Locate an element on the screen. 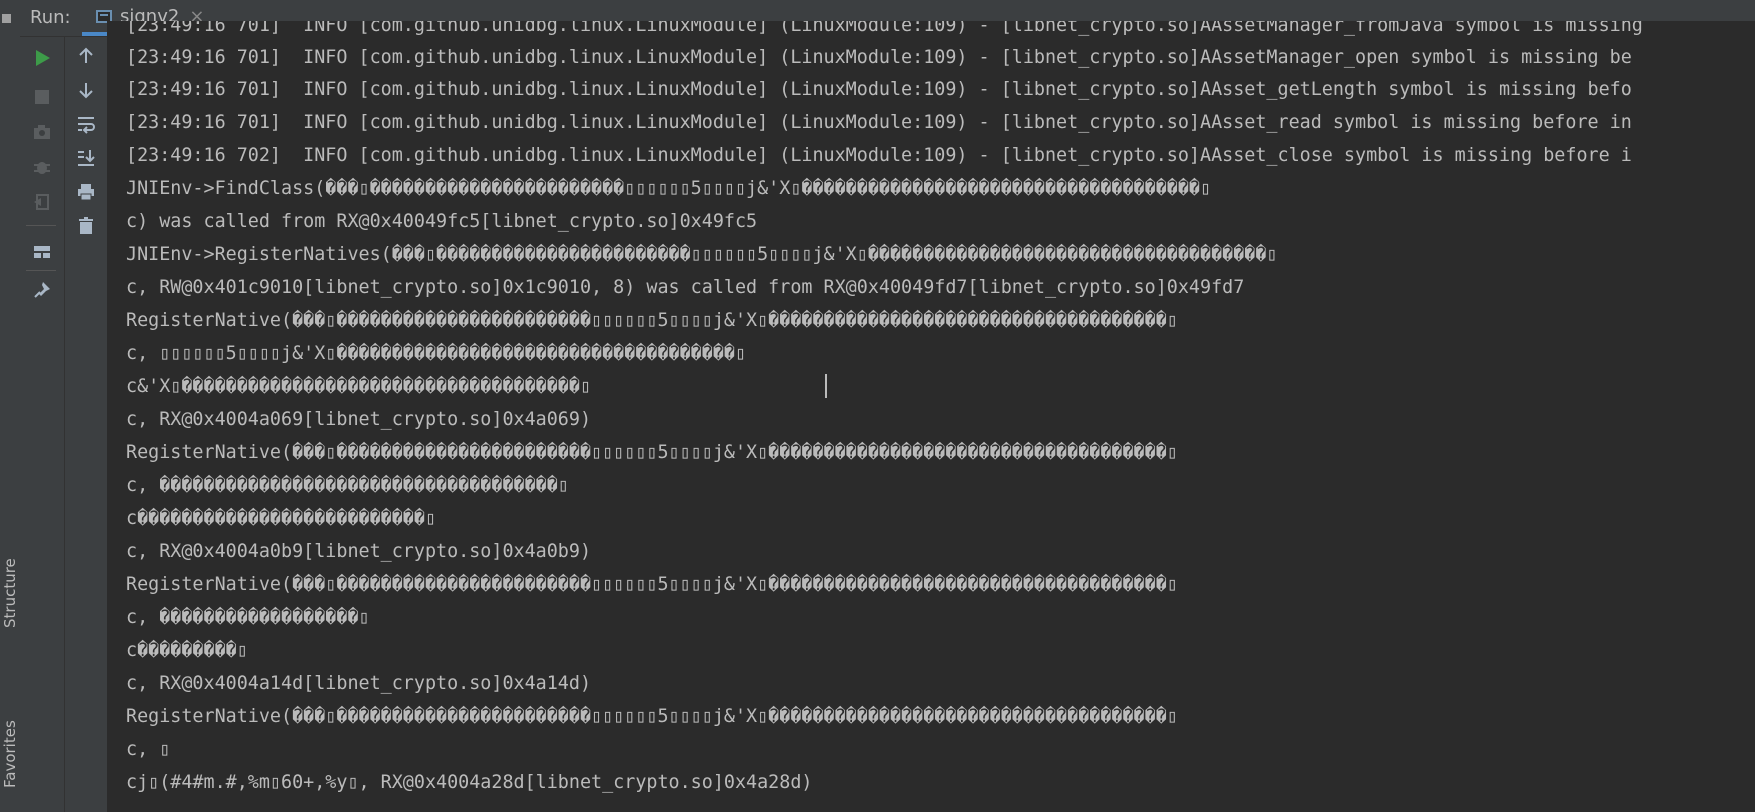 This screenshot has height=812, width=1755. folder-icon is located at coordinates (6, 18).